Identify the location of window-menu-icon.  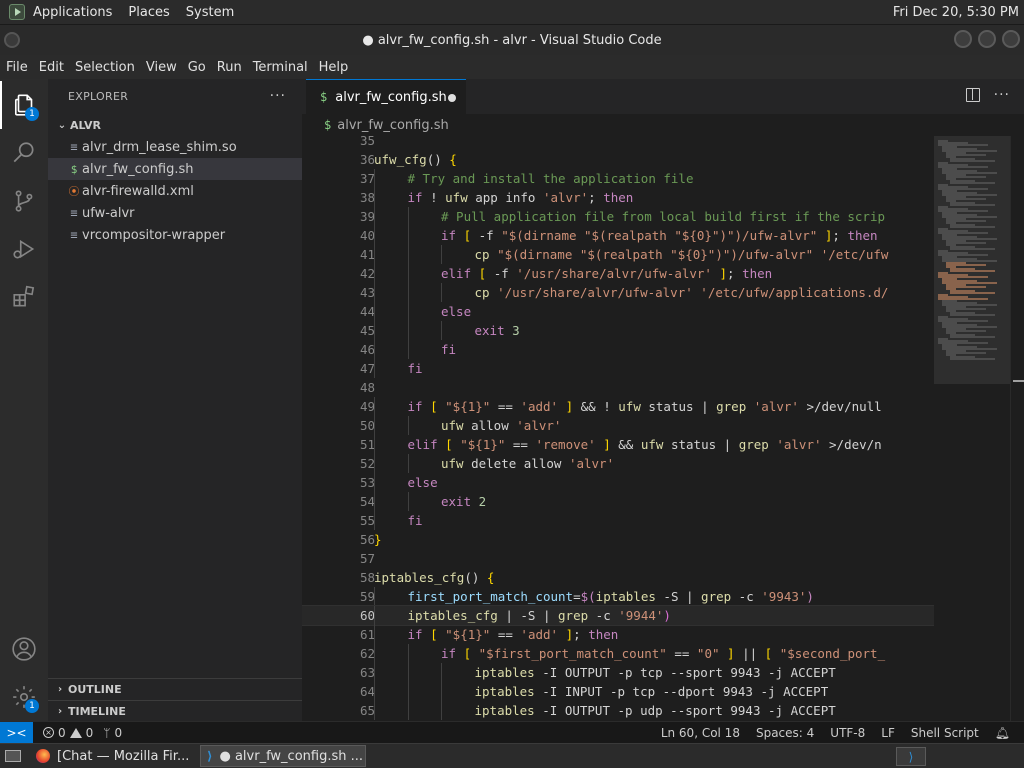
(12, 40).